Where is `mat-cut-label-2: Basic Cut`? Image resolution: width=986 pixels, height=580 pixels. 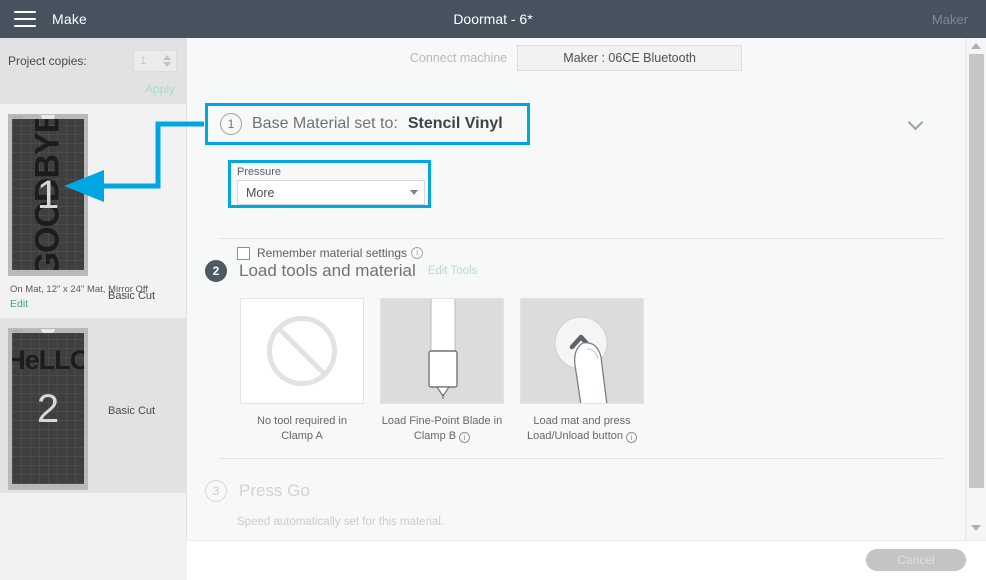
mat-cut-label-2: Basic Cut is located at coordinates (132, 411).